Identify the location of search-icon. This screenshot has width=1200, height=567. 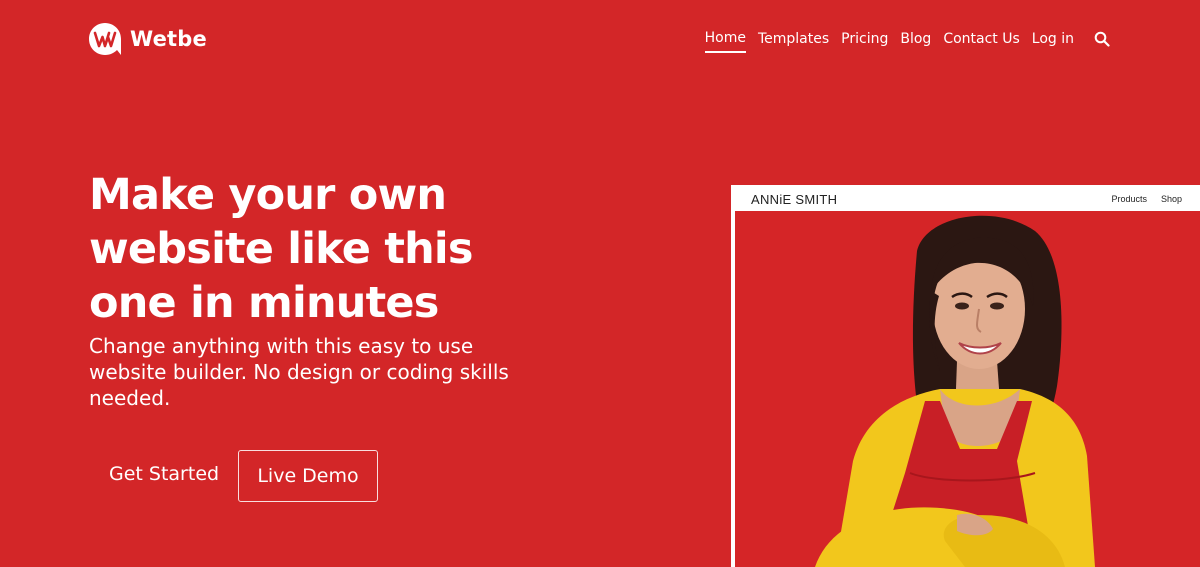
(1102, 39).